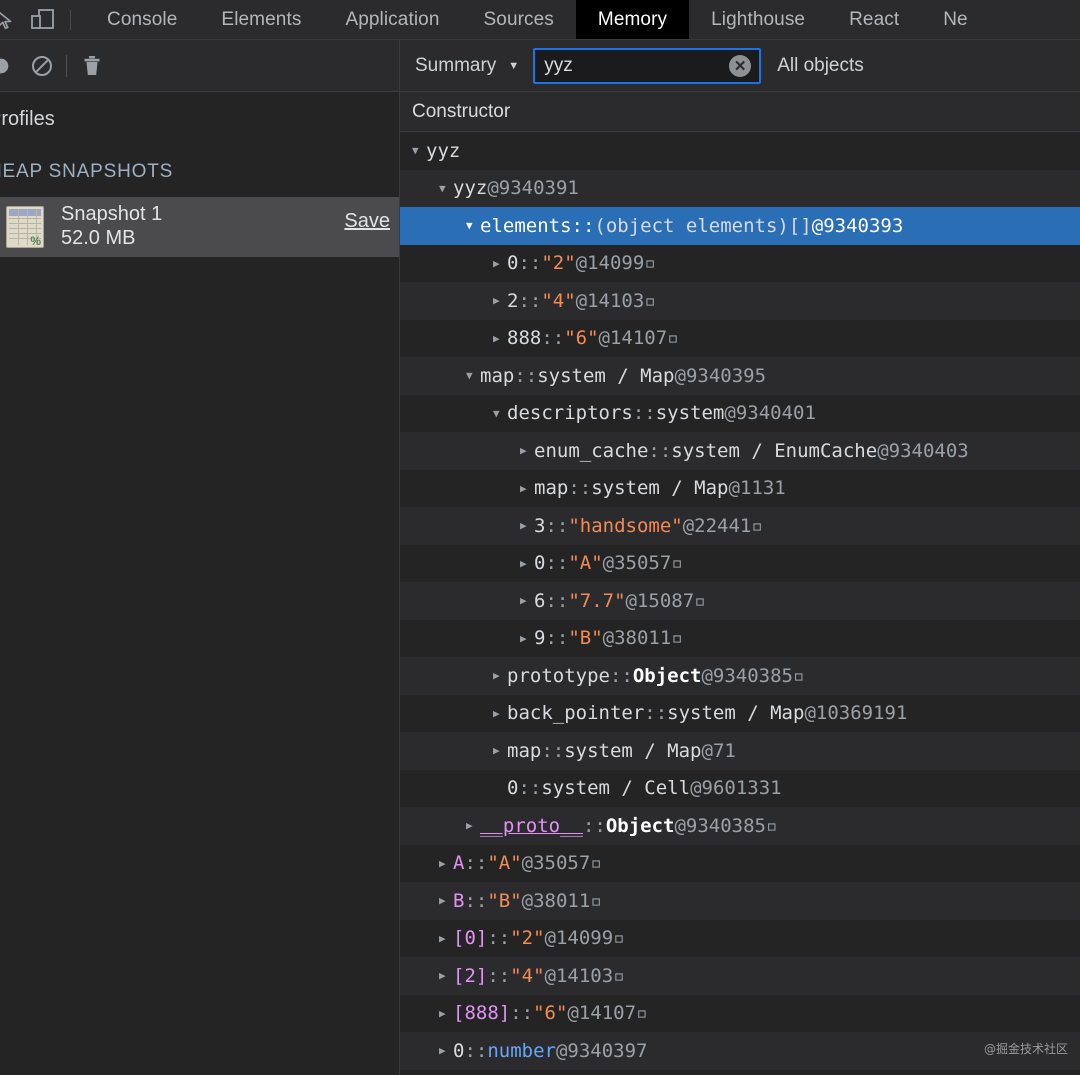 Image resolution: width=1080 pixels, height=1075 pixels. What do you see at coordinates (527, 975) in the screenshot?
I see `tree-cell-val-str: "4"` at bounding box center [527, 975].